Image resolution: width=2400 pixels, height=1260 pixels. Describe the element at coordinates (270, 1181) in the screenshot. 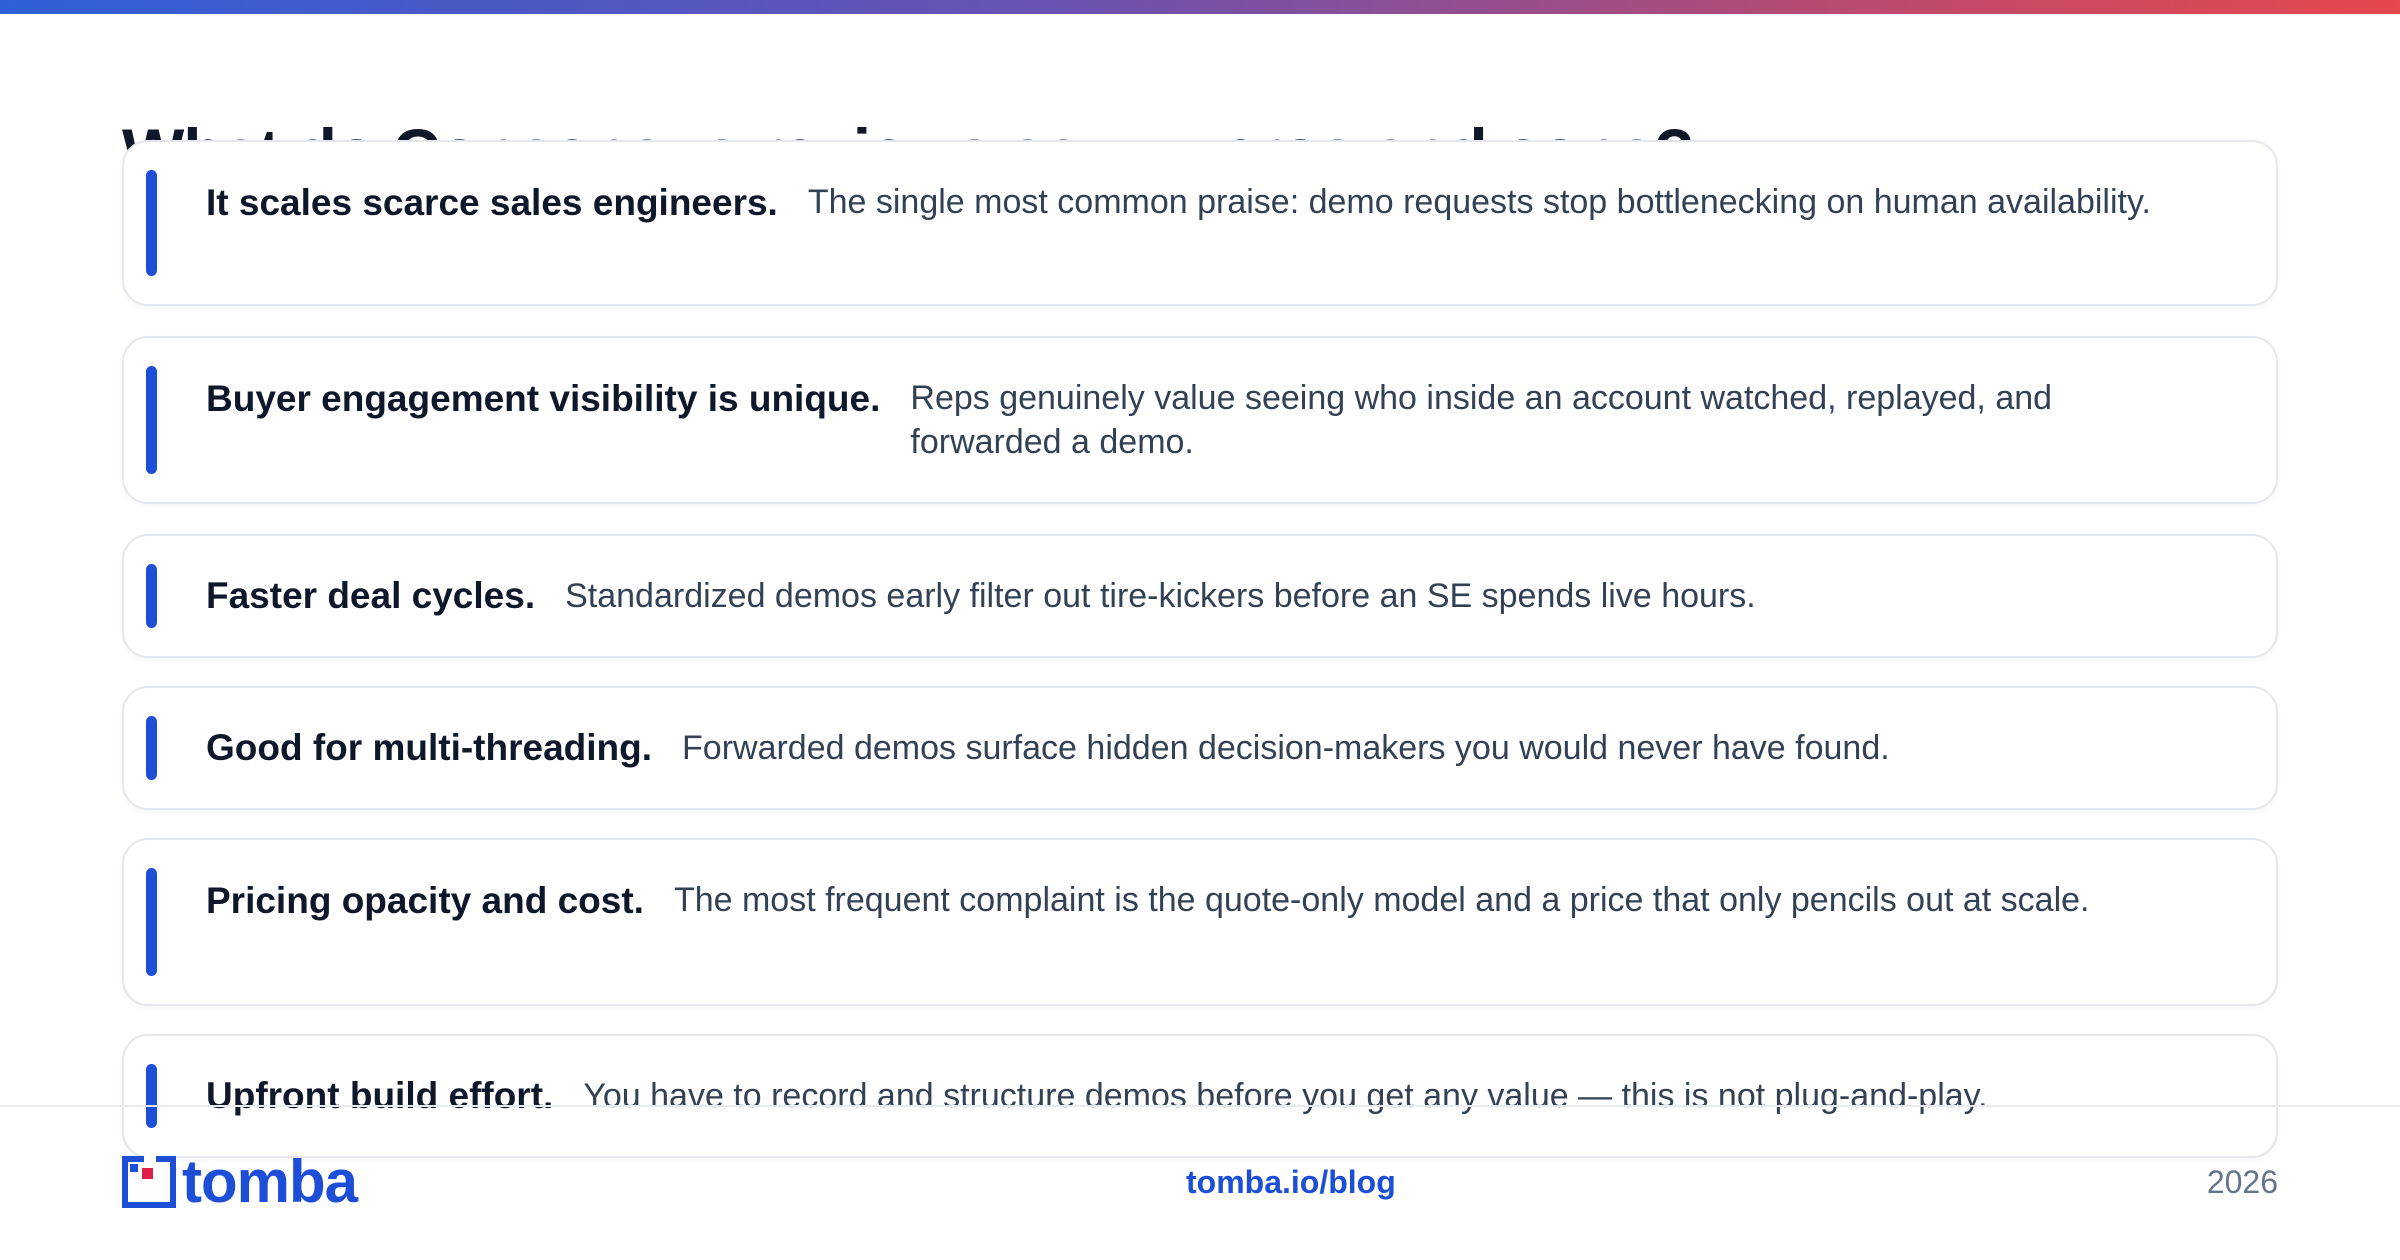

I see `logo-wordmark: tomba` at that location.